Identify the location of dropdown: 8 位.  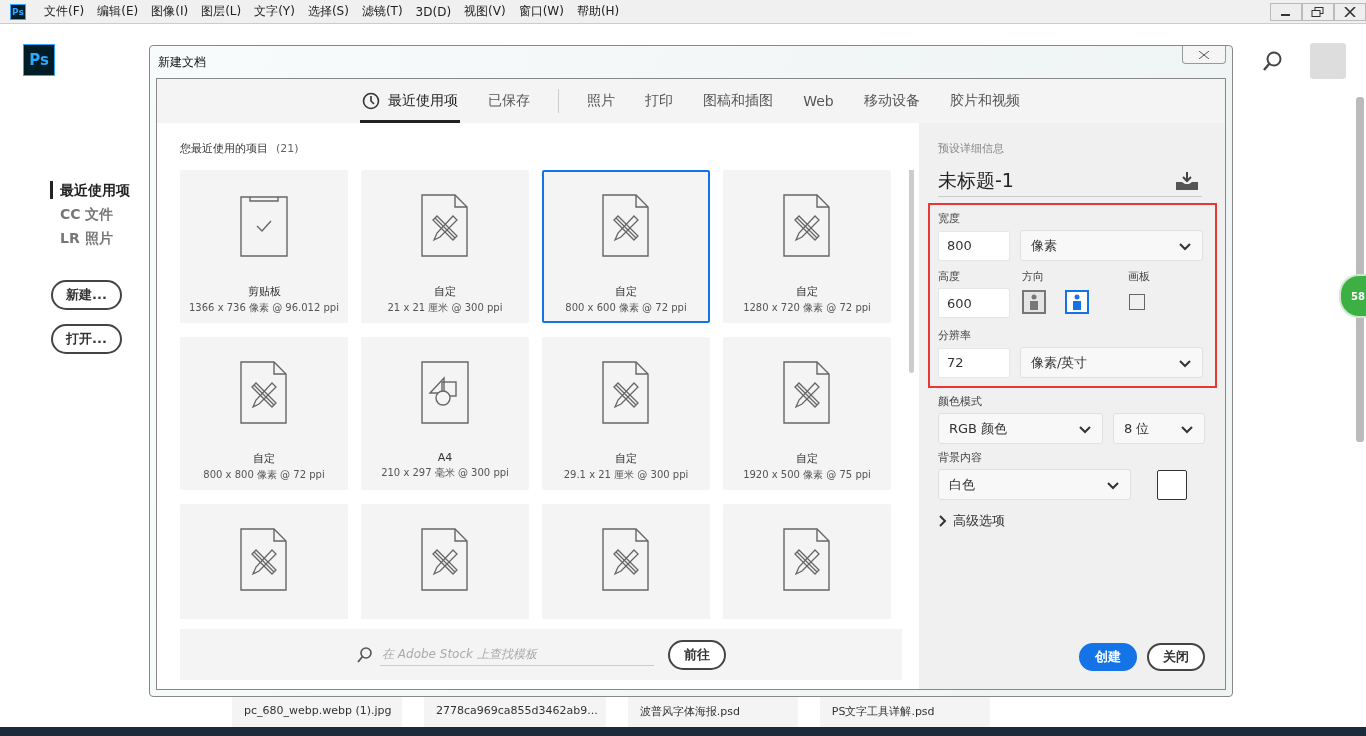
(1159, 428).